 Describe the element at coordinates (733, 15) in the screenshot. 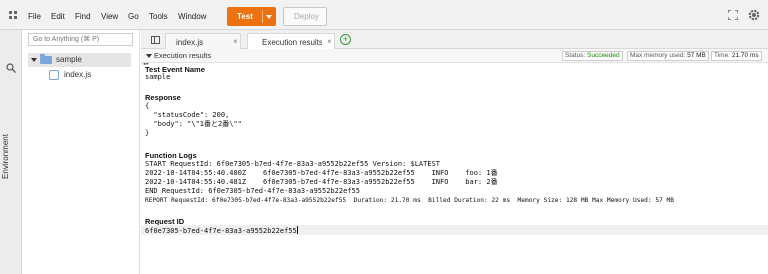

I see `fullscreen-icon` at that location.